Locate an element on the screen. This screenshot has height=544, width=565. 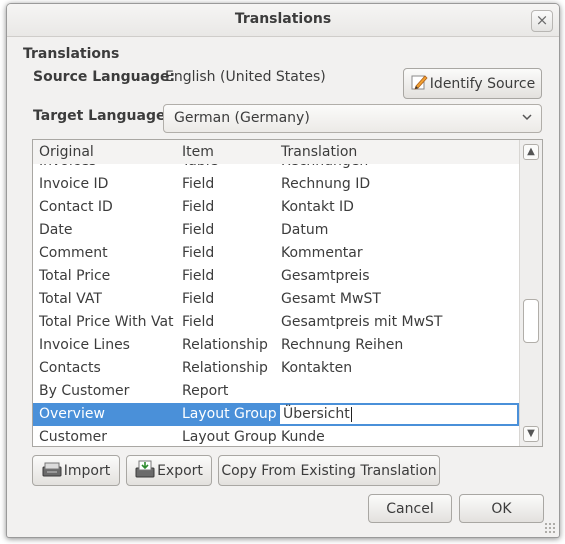
identify-source-label: Identify Source is located at coordinates (482, 83).